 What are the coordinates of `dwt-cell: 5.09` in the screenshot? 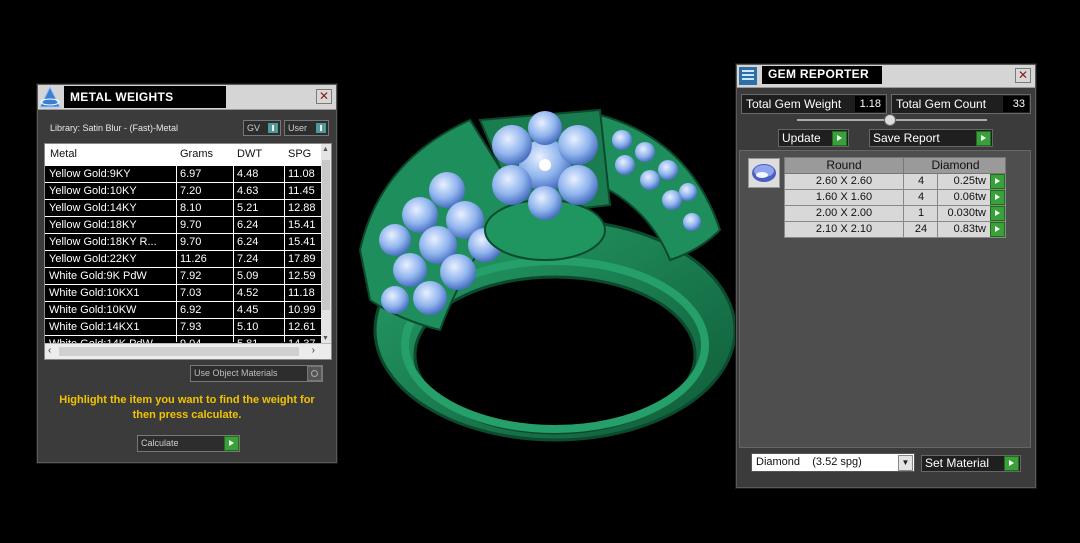 It's located at (248, 276).